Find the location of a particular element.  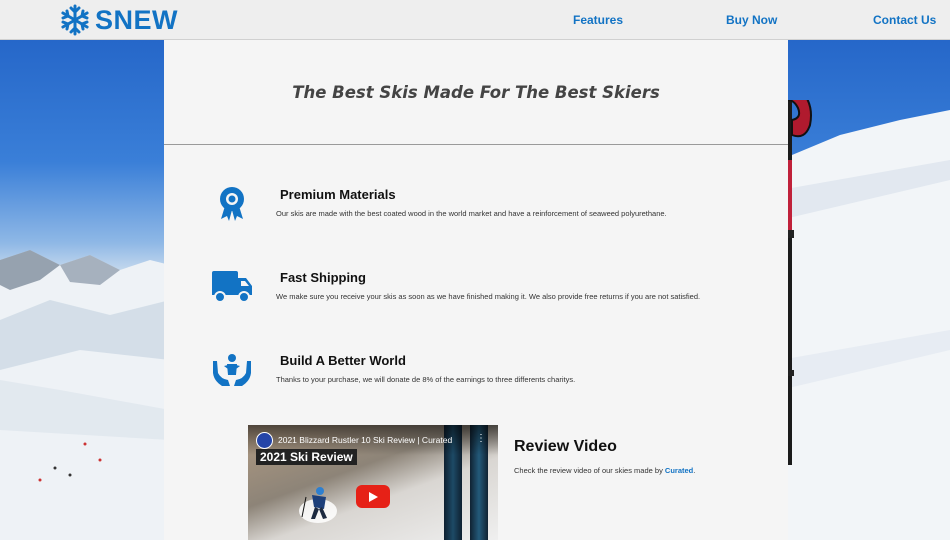

truck-icon is located at coordinates (232, 287).